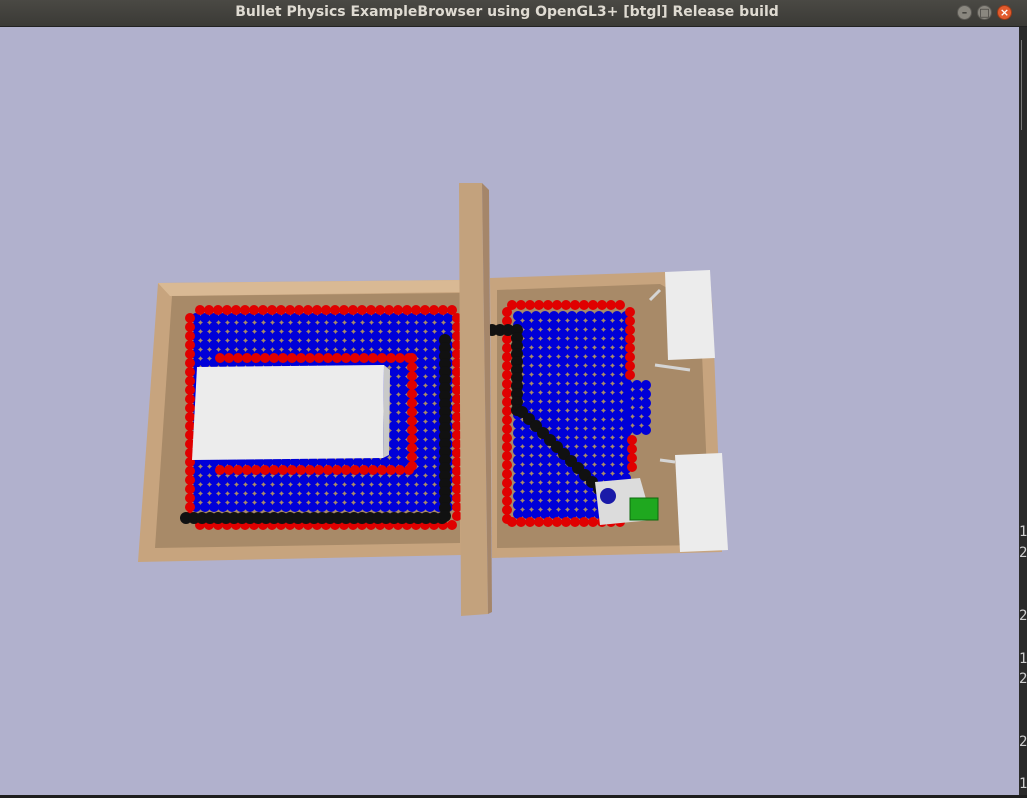 The height and width of the screenshot is (798, 1027). Describe the element at coordinates (984, 12) in the screenshot. I see `maximize-button: □` at that location.